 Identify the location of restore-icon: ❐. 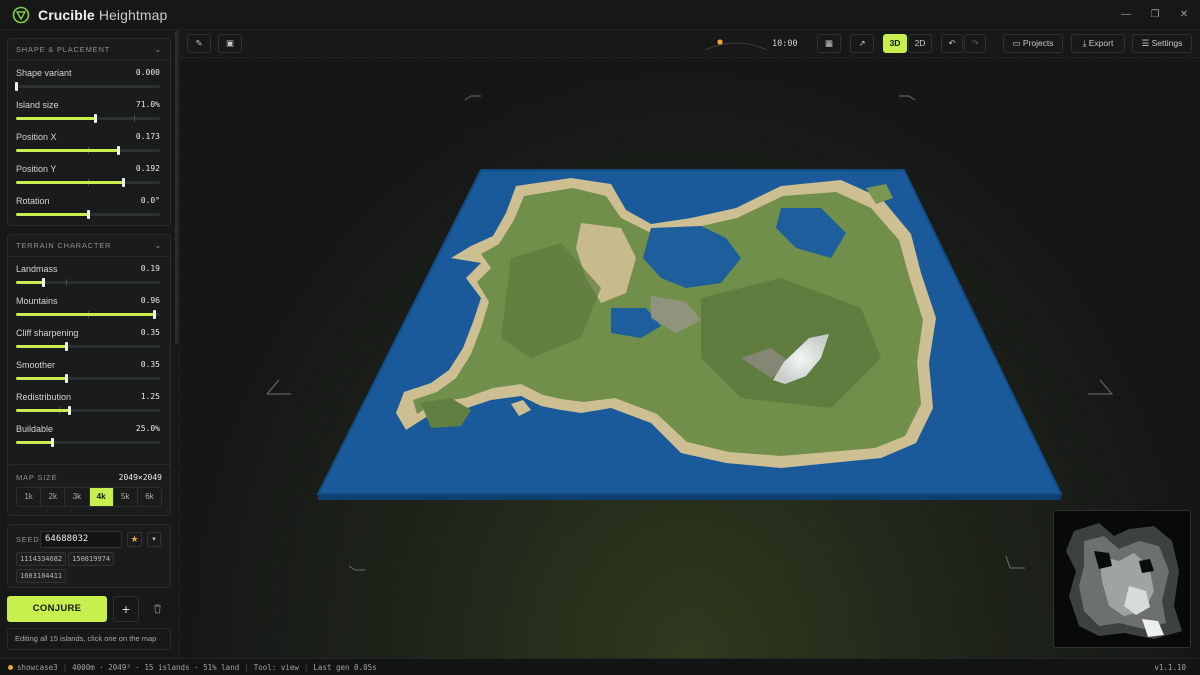
(1155, 15).